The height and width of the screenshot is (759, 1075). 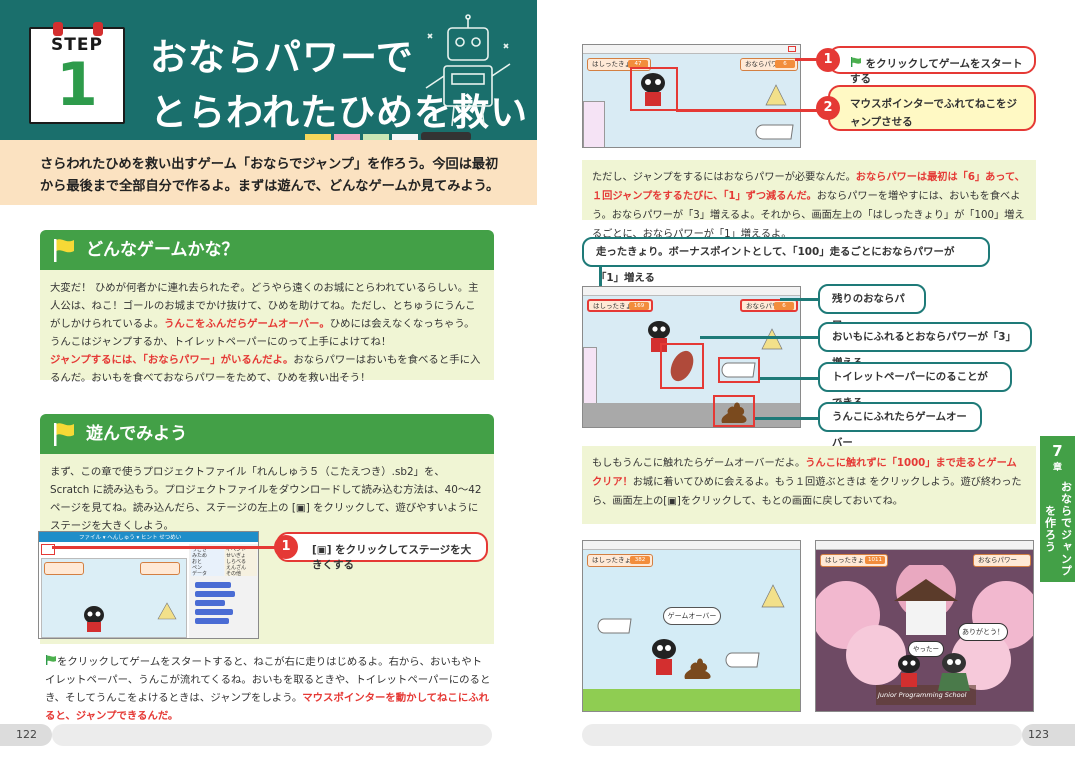 I want to click on section-heading-text: 遊んでみよう, so click(x=137, y=434).